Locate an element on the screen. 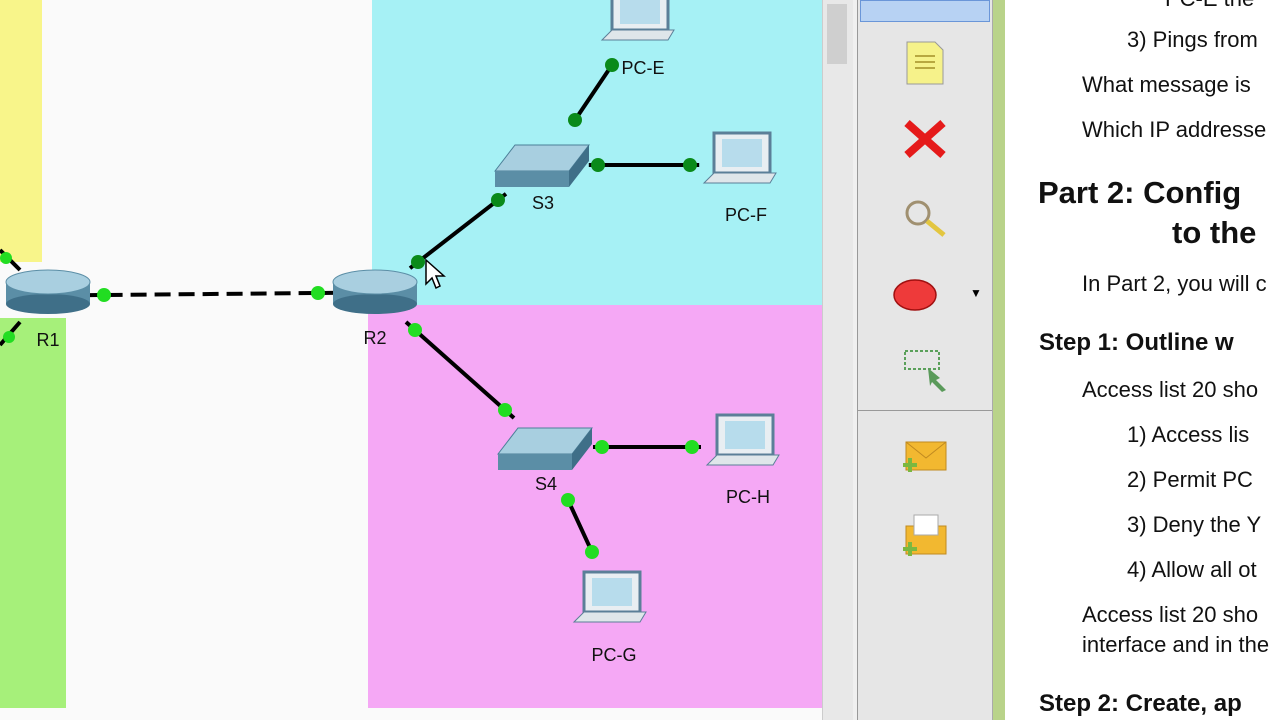 This screenshot has height=720, width=1280. device-pc-f-base is located at coordinates (739, 178).